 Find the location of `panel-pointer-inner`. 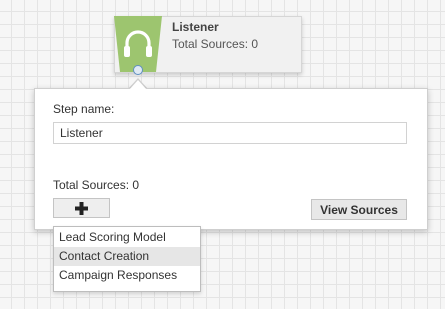

panel-pointer-inner is located at coordinates (138, 85).